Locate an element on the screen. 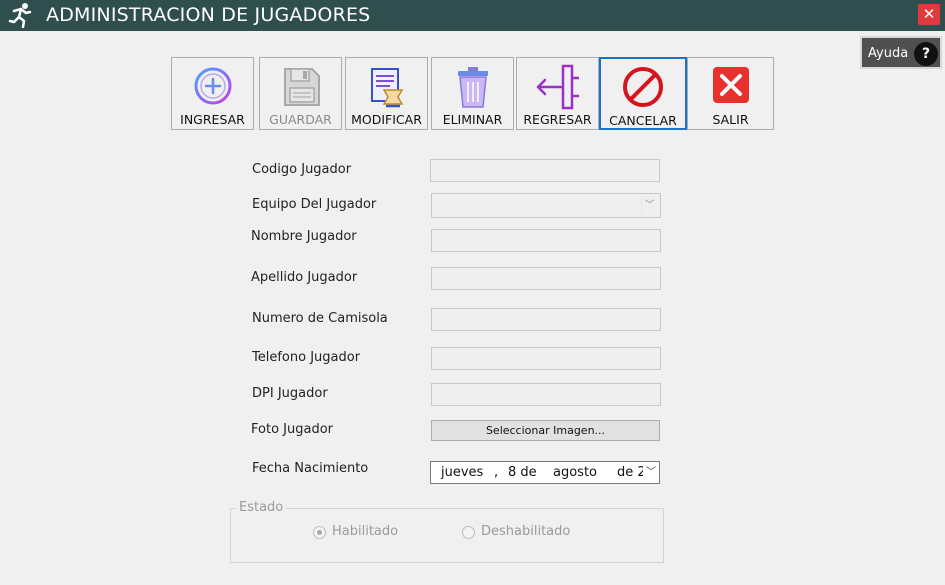 The height and width of the screenshot is (585, 945). camisola-label: Numero de Camisola is located at coordinates (320, 318).